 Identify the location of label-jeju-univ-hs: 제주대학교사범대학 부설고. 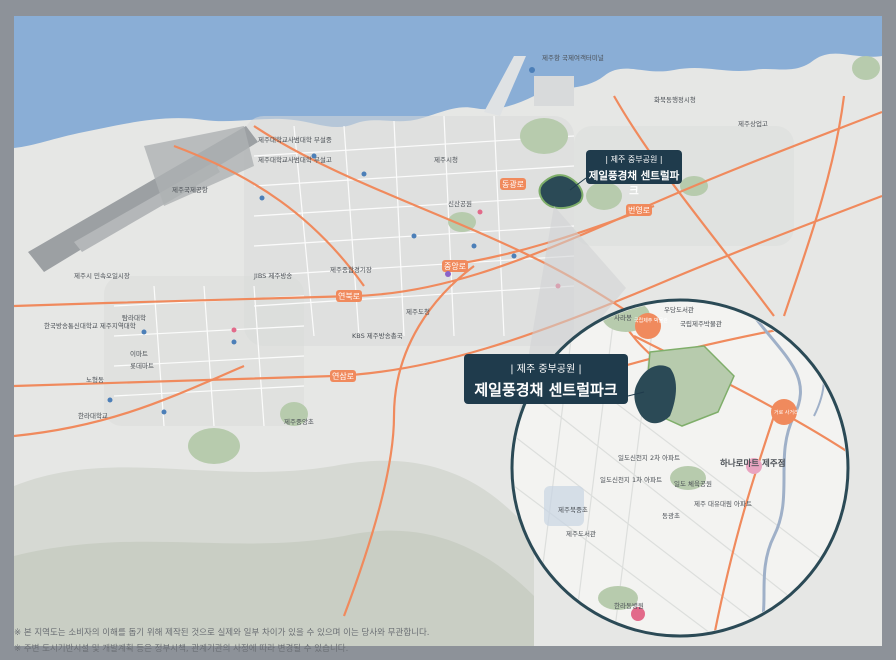
(295, 159).